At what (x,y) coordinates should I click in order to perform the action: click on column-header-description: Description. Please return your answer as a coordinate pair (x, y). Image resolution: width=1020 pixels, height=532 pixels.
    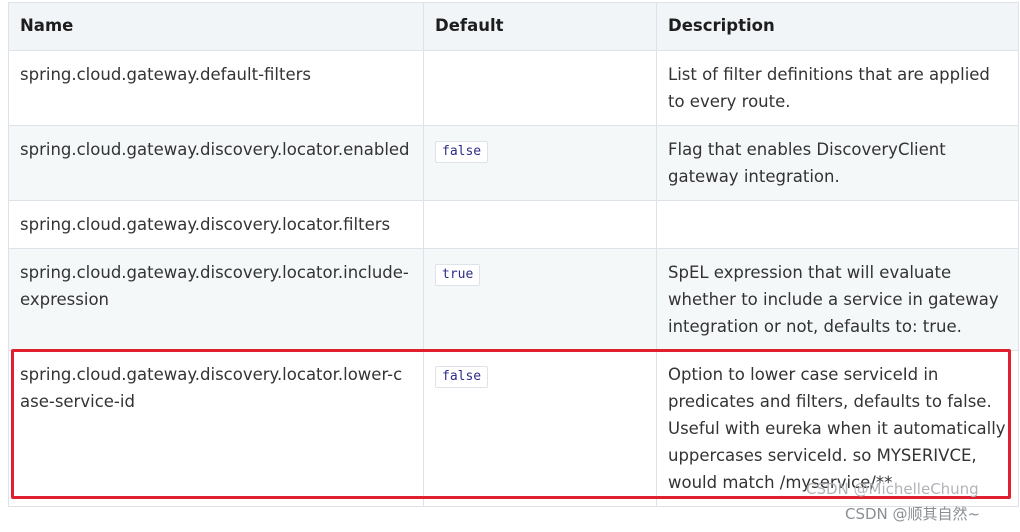
    Looking at the image, I should click on (837, 26).